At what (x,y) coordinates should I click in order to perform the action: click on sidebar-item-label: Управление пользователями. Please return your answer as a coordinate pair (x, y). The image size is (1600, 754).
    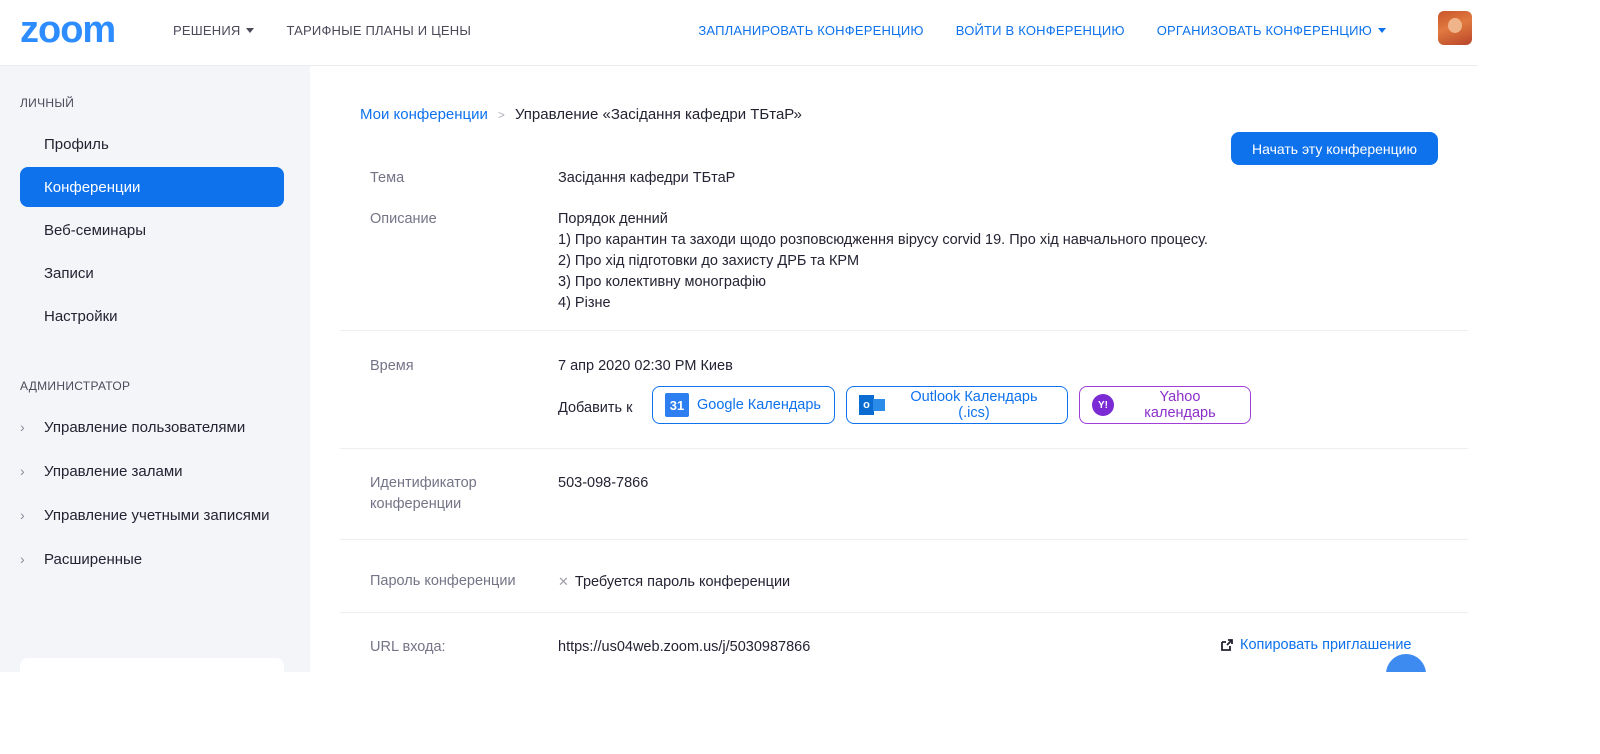
    Looking at the image, I should click on (145, 427).